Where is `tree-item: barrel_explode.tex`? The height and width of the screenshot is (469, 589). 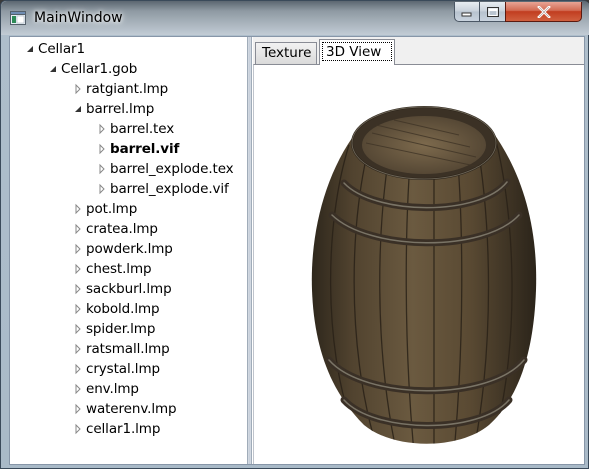 tree-item: barrel_explode.tex is located at coordinates (166, 169).